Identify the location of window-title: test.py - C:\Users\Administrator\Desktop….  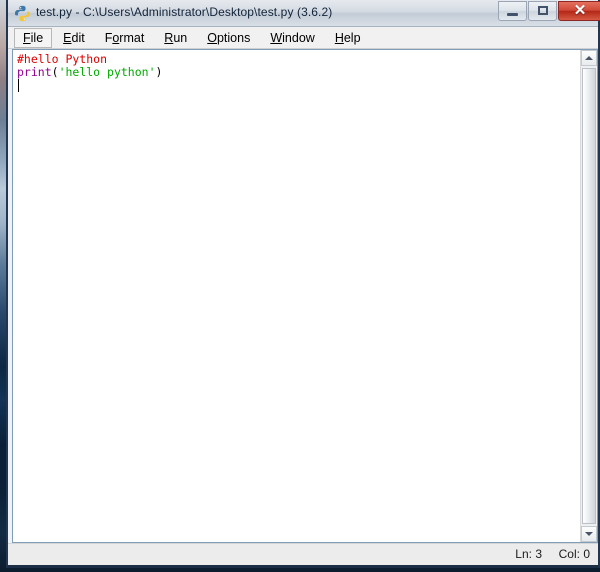
(184, 12).